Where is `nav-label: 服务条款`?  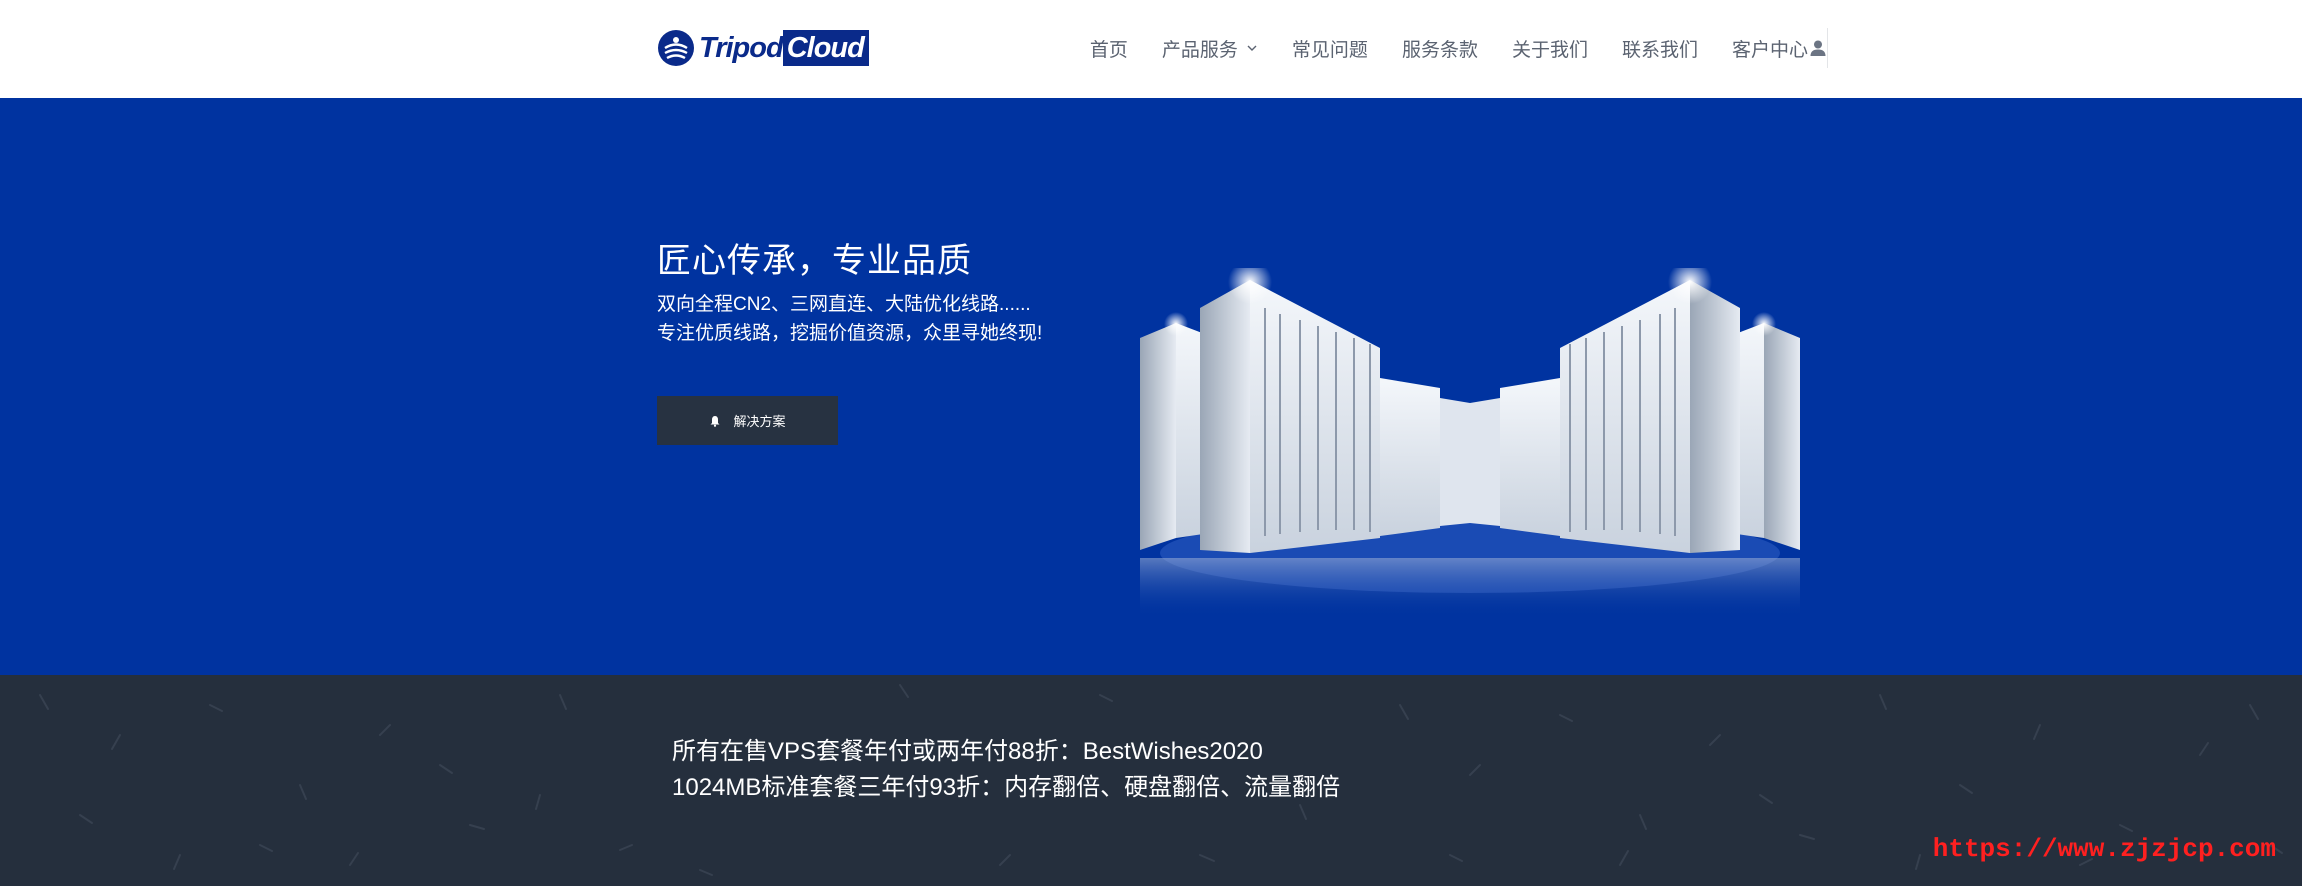
nav-label: 服务条款 is located at coordinates (1439, 50).